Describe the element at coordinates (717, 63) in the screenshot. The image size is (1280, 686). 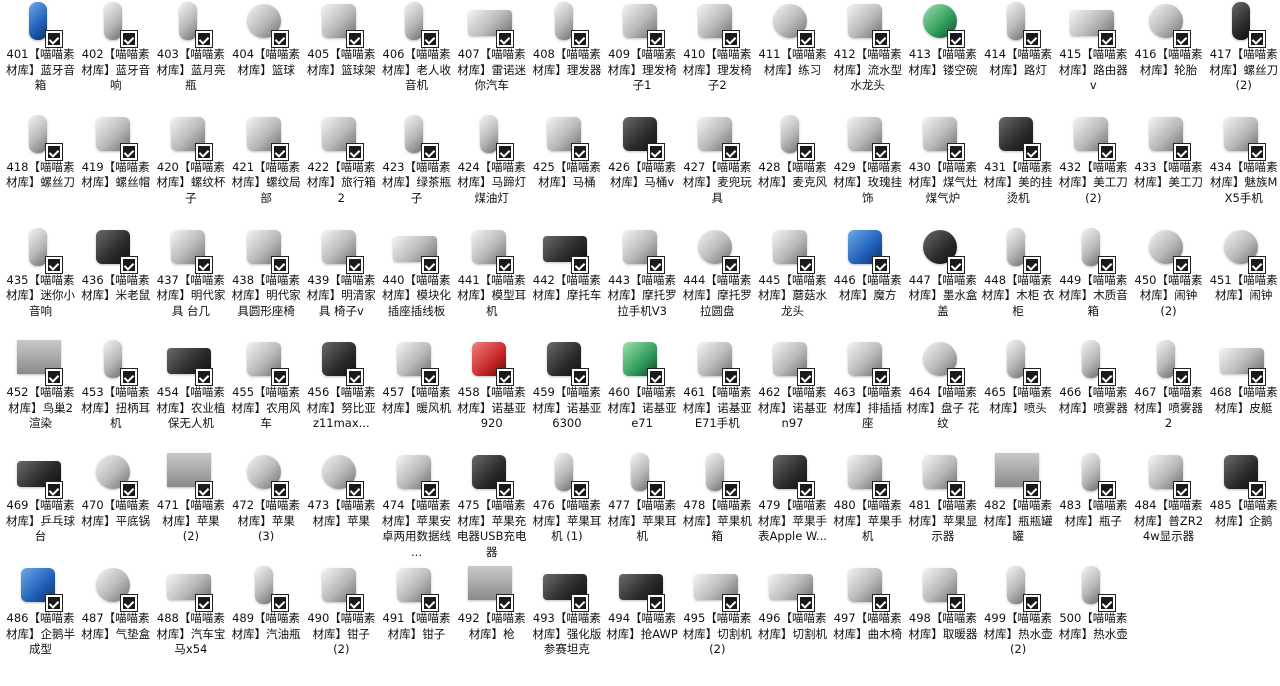
I see `file-item: 410【喵喵素材库】理发椅子2` at that location.